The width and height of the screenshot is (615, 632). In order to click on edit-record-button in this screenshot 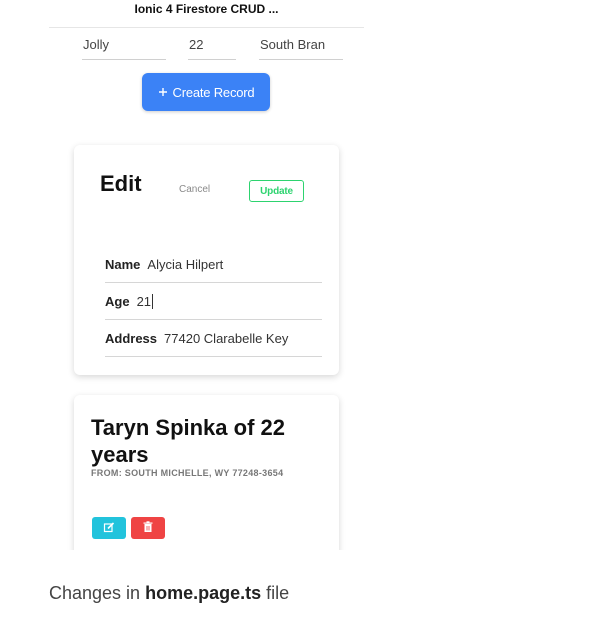, I will do `click(109, 528)`.